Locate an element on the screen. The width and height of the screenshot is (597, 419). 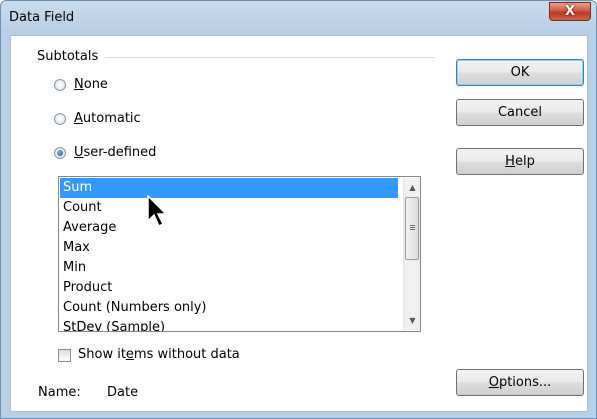
show-items-checkbox is located at coordinates (64, 355).